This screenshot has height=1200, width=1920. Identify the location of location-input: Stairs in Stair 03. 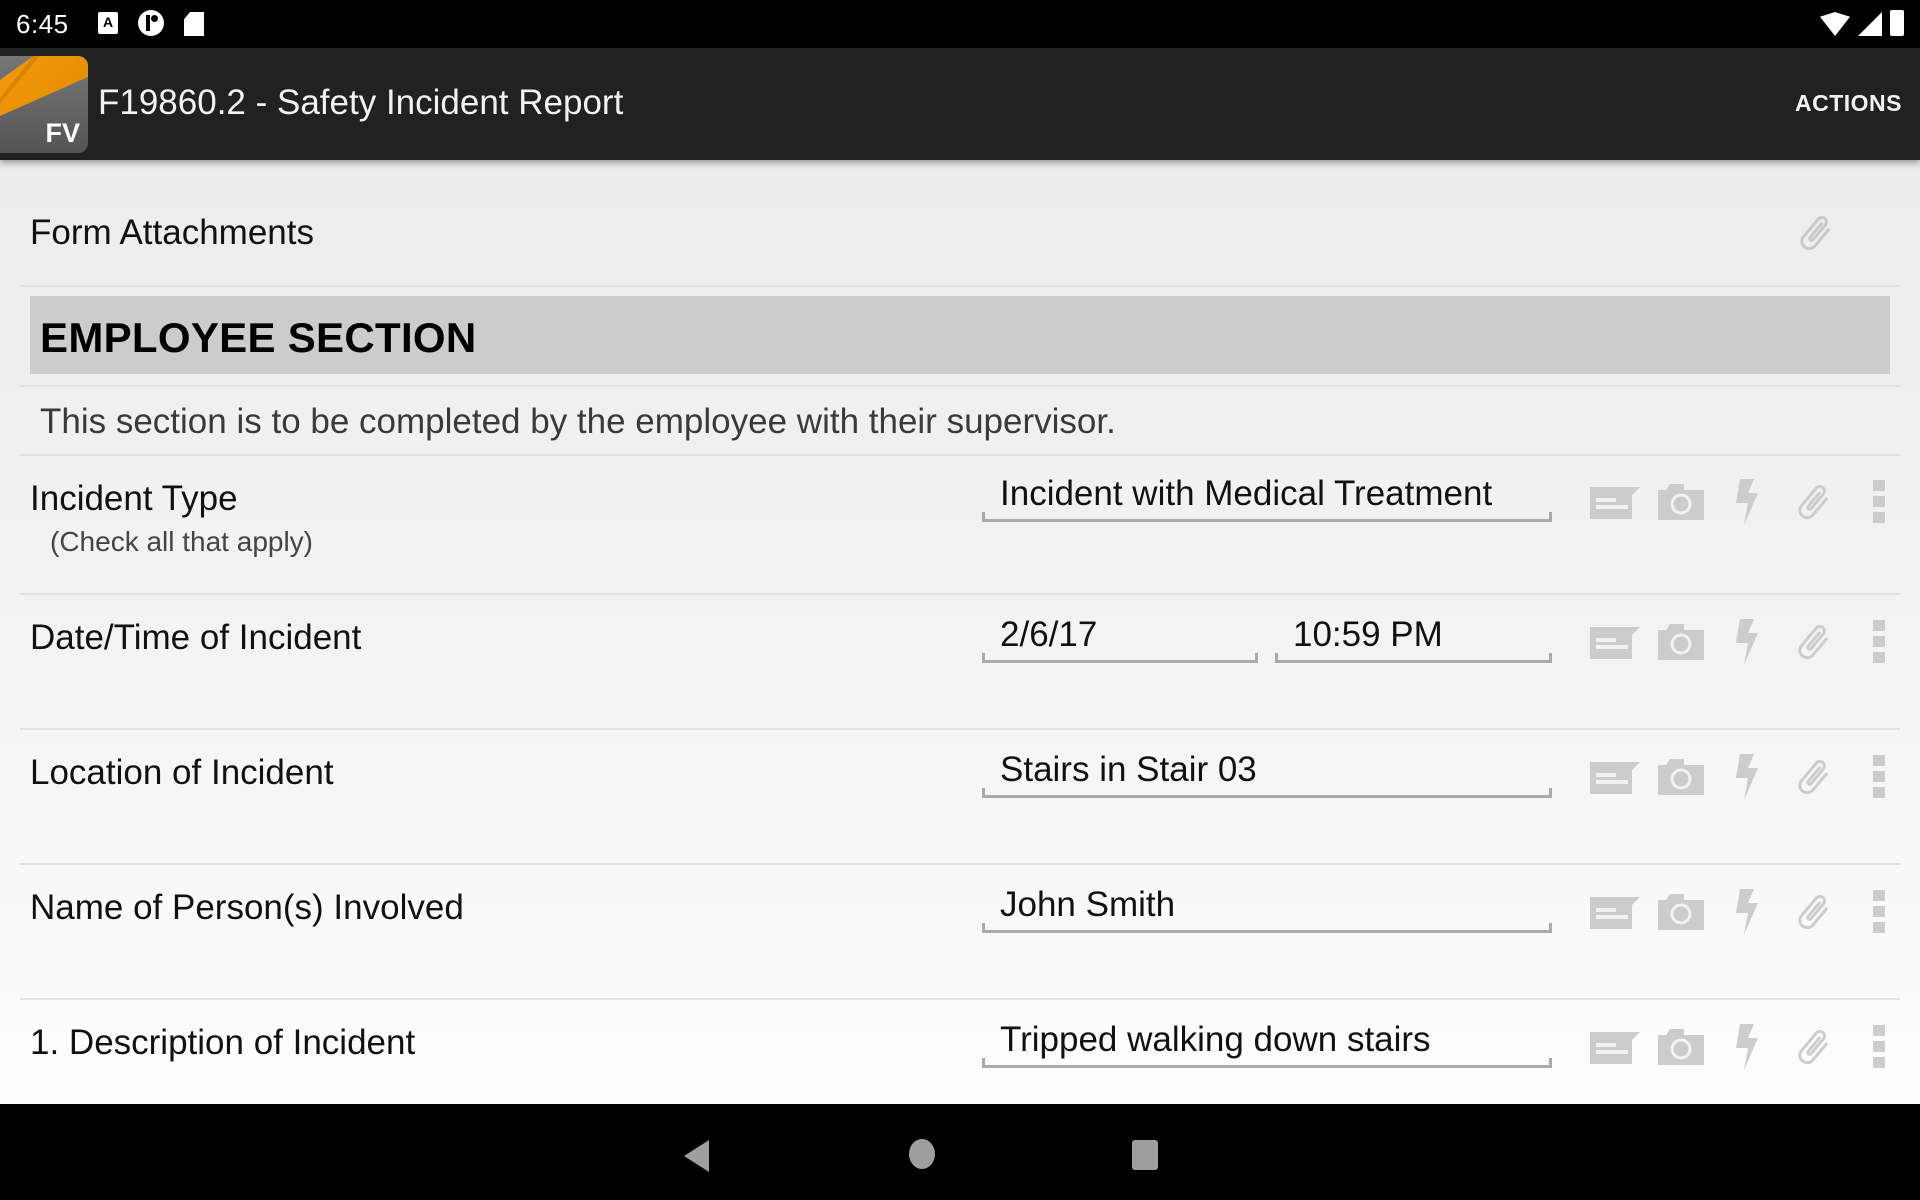
(1267, 773).